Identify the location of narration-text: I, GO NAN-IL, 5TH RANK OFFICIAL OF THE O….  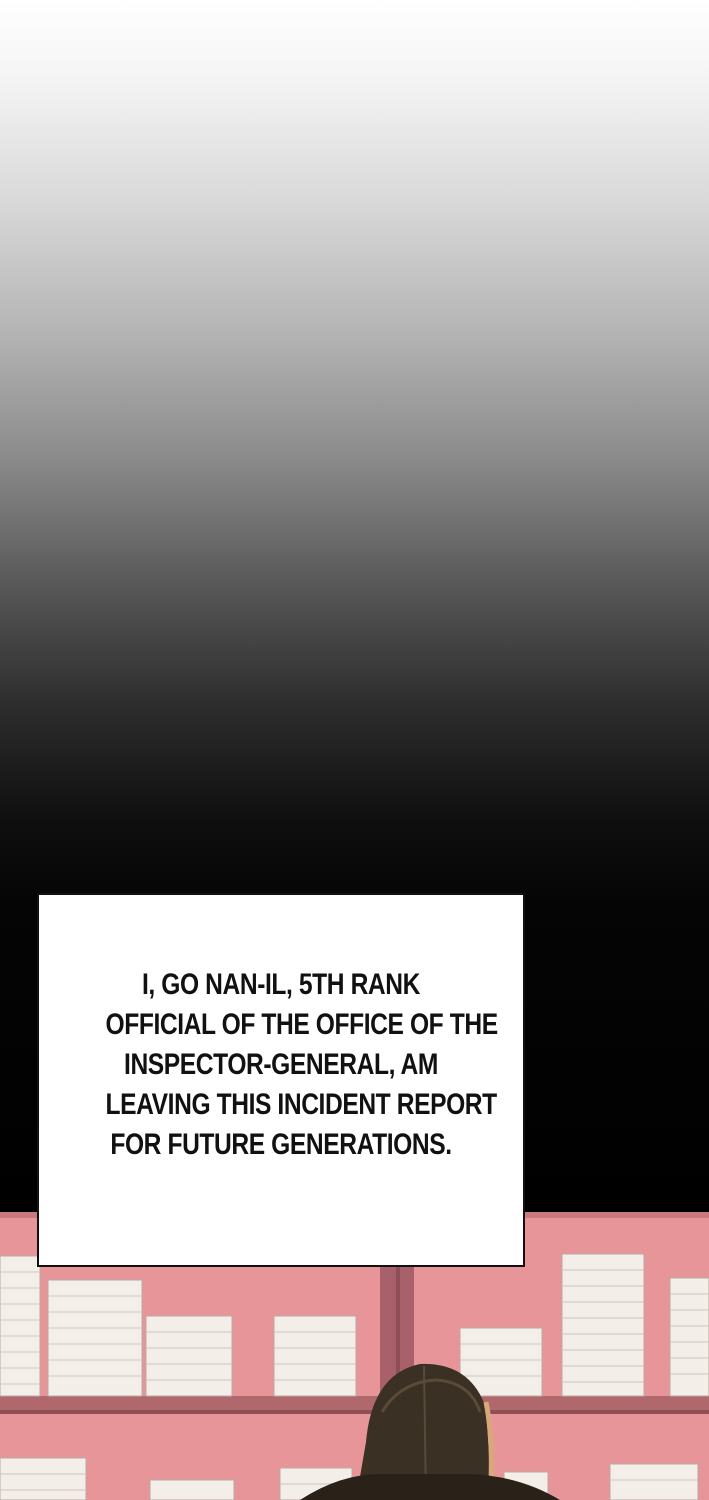
(291, 1065).